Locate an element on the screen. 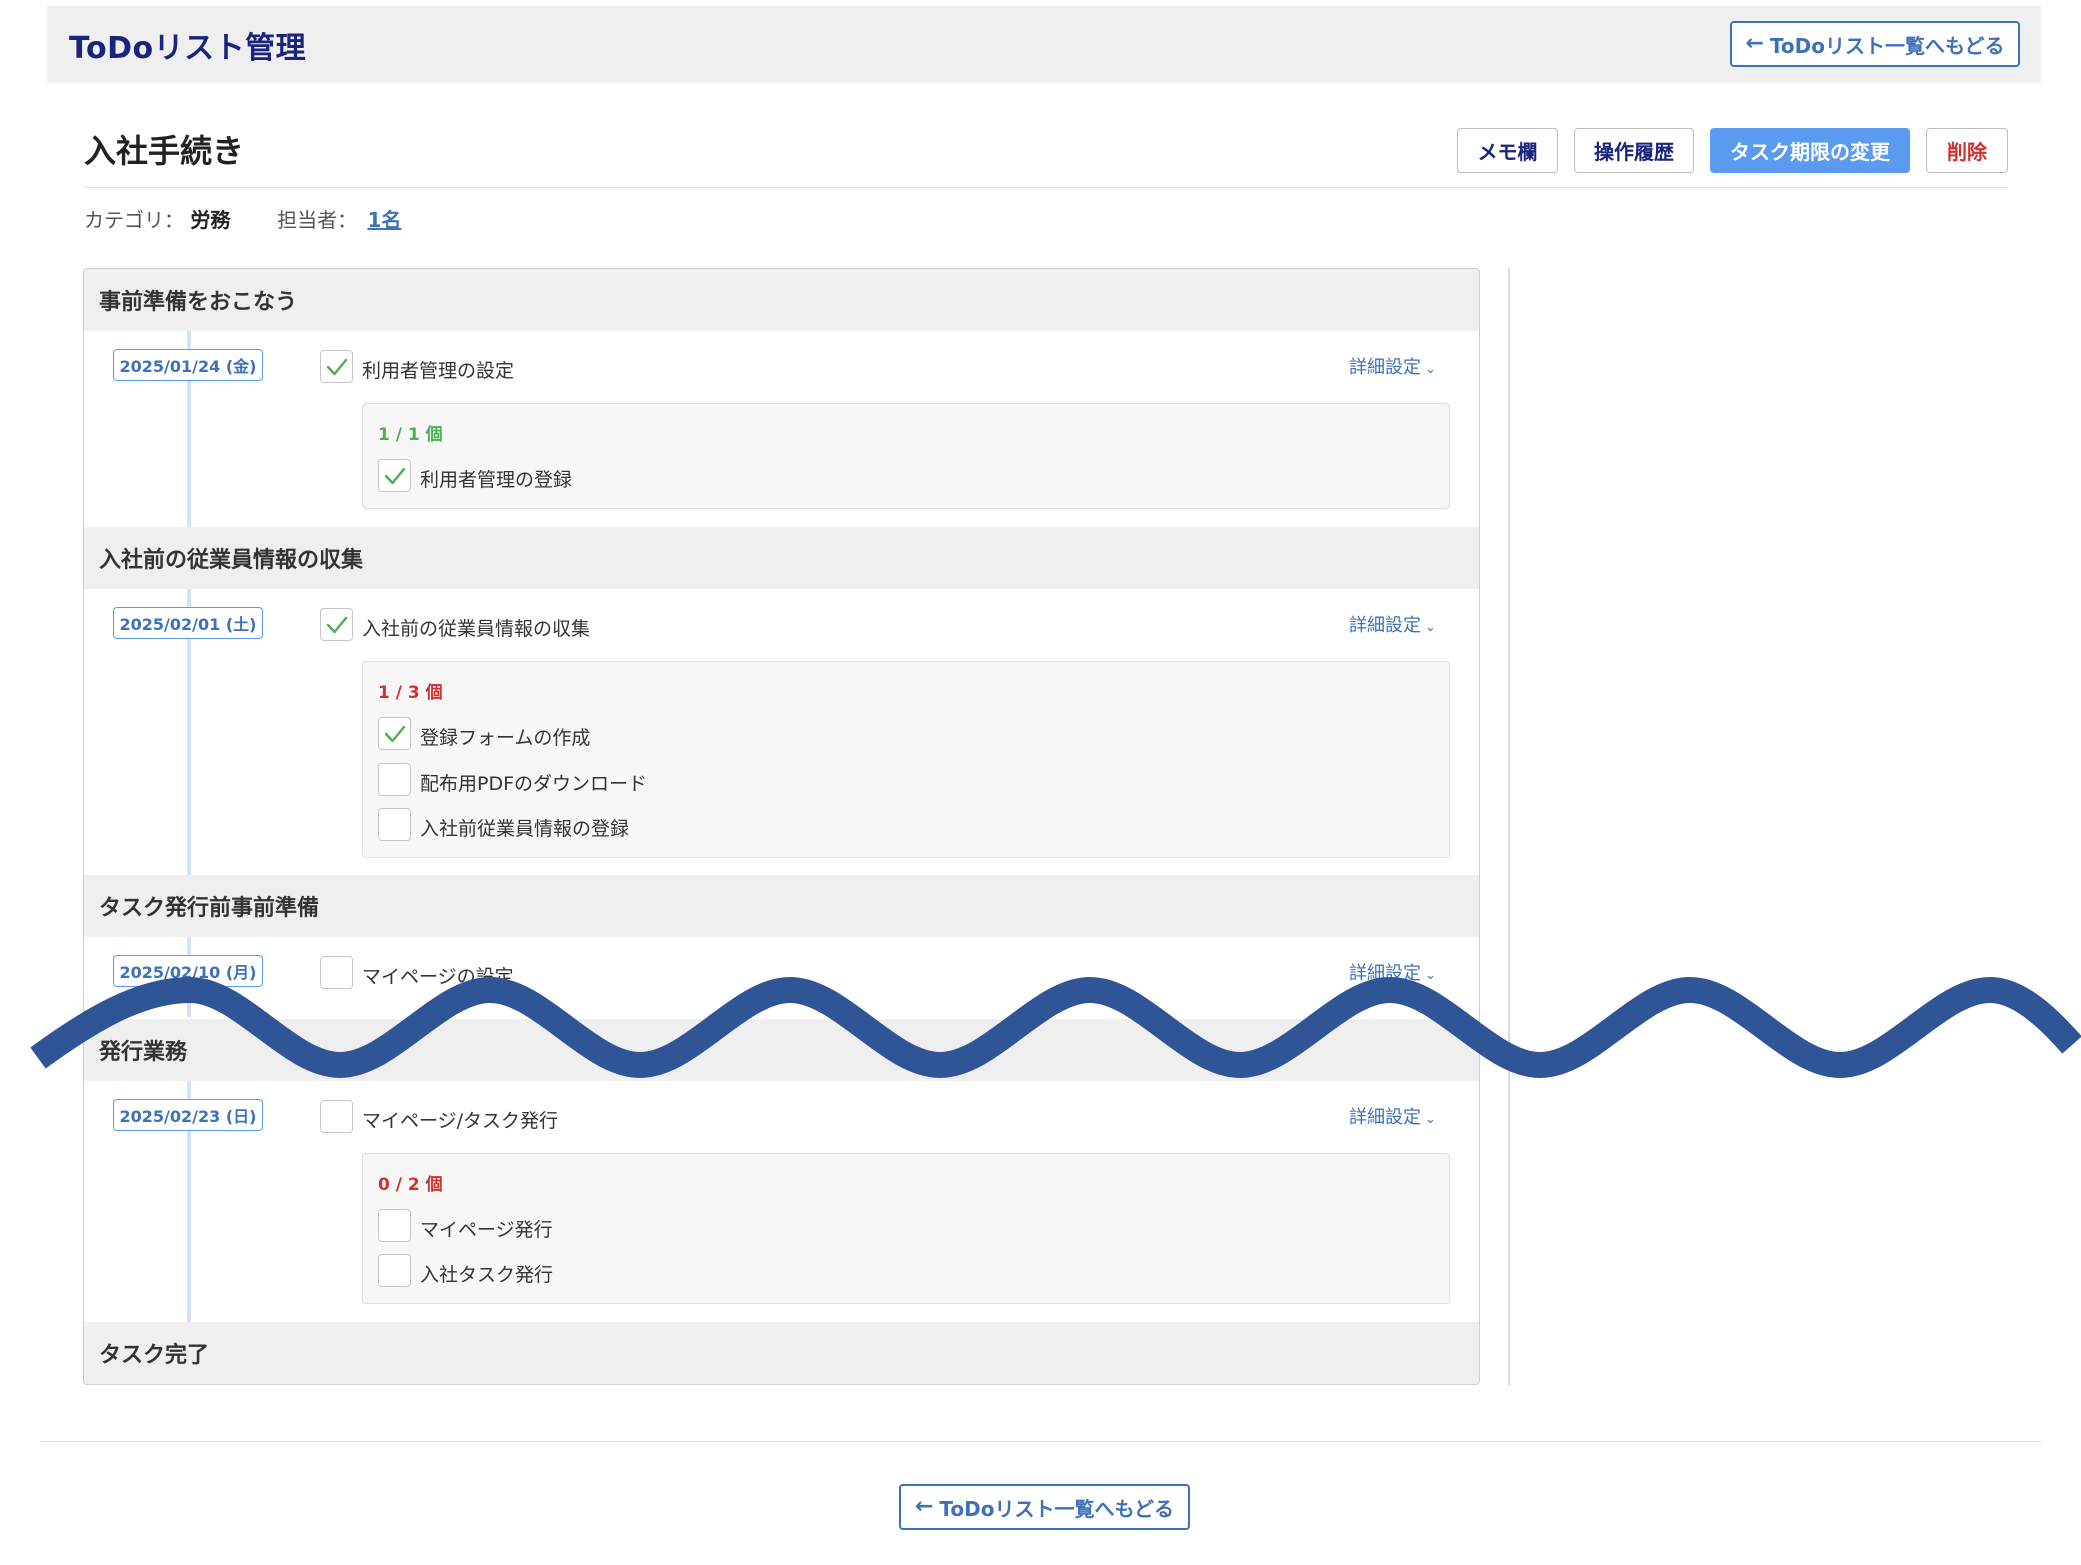 Image resolution: width=2081 pixels, height=1565 pixels. section-header: タスク完了 is located at coordinates (781, 1353).